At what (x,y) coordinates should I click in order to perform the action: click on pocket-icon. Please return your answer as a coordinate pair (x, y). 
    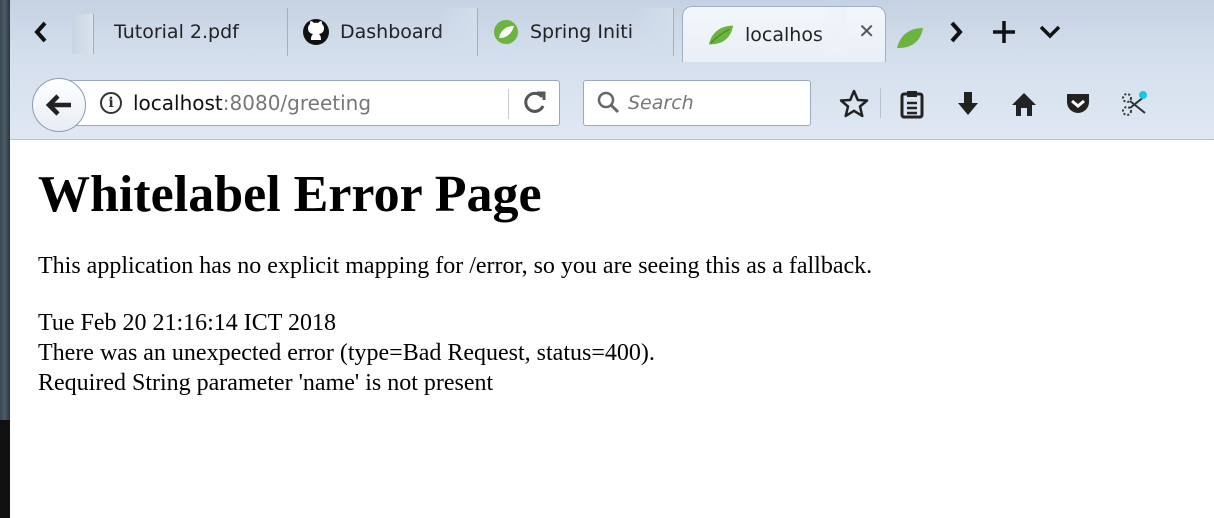
    Looking at the image, I should click on (1078, 103).